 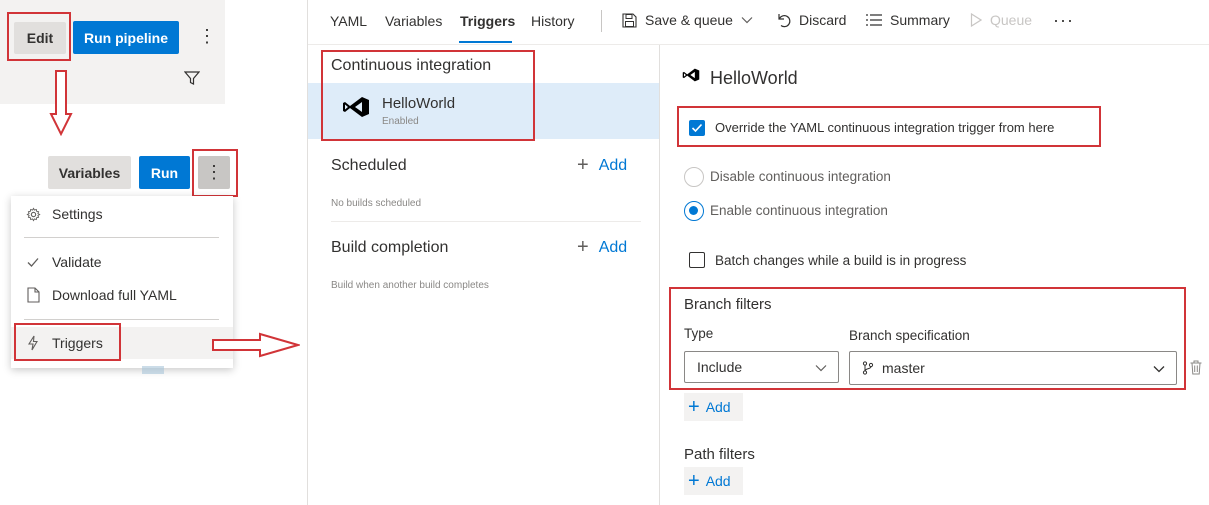 I want to click on checkmark-icon, so click(x=33, y=262).